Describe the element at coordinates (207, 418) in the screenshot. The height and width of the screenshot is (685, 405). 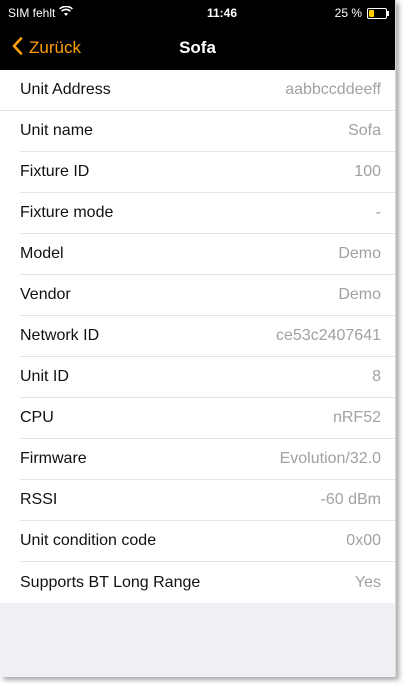
I see `list-item-cpu: CPU nRF52` at that location.